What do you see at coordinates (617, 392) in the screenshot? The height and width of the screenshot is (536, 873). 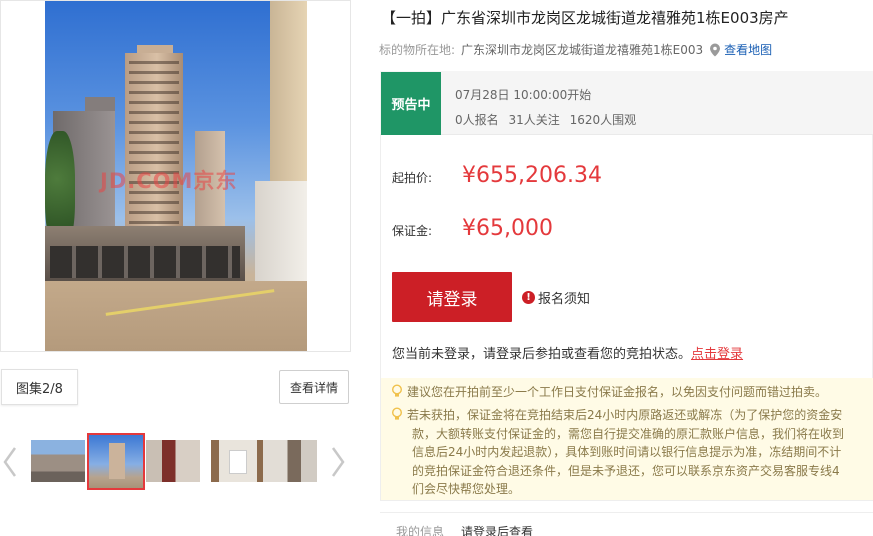 I see `tip-text: 建议您在开拍前至少一个工作日支付保证金报名，以免因支付问题而错过拍卖。` at bounding box center [617, 392].